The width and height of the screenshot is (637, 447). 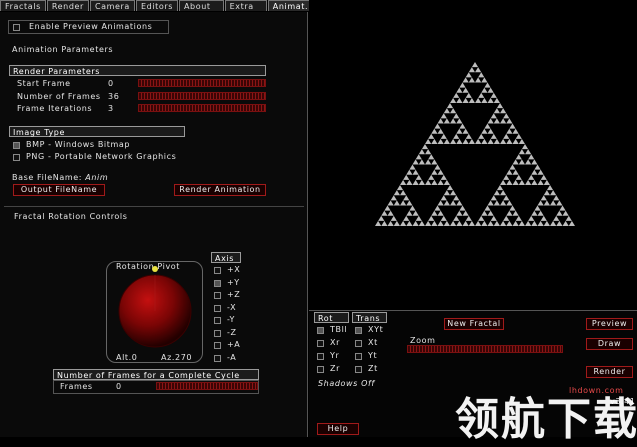 I want to click on num-frames-value: 36, so click(x=114, y=96).